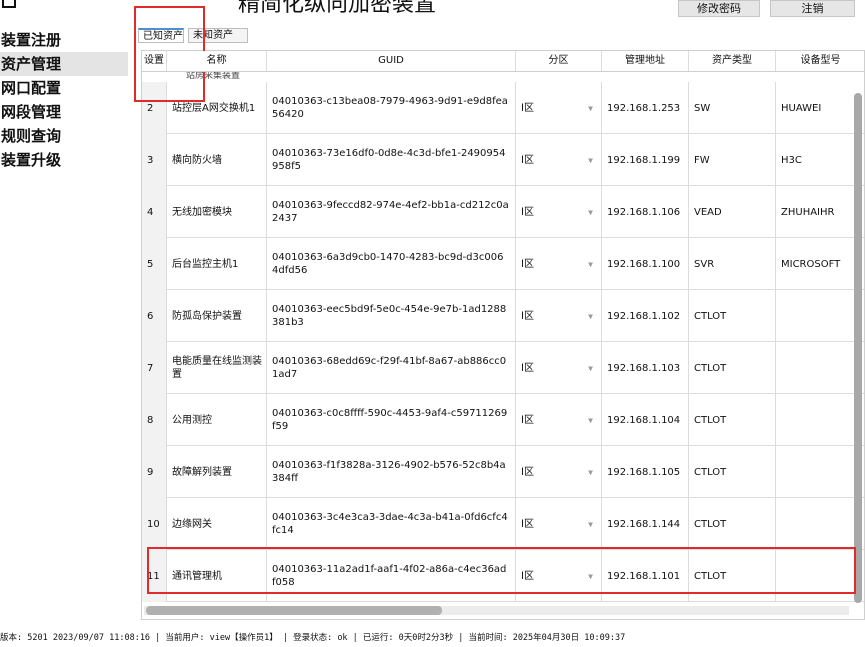 The width and height of the screenshot is (865, 647). Describe the element at coordinates (154, 61) in the screenshot. I see `column-header-setting: 设置` at that location.